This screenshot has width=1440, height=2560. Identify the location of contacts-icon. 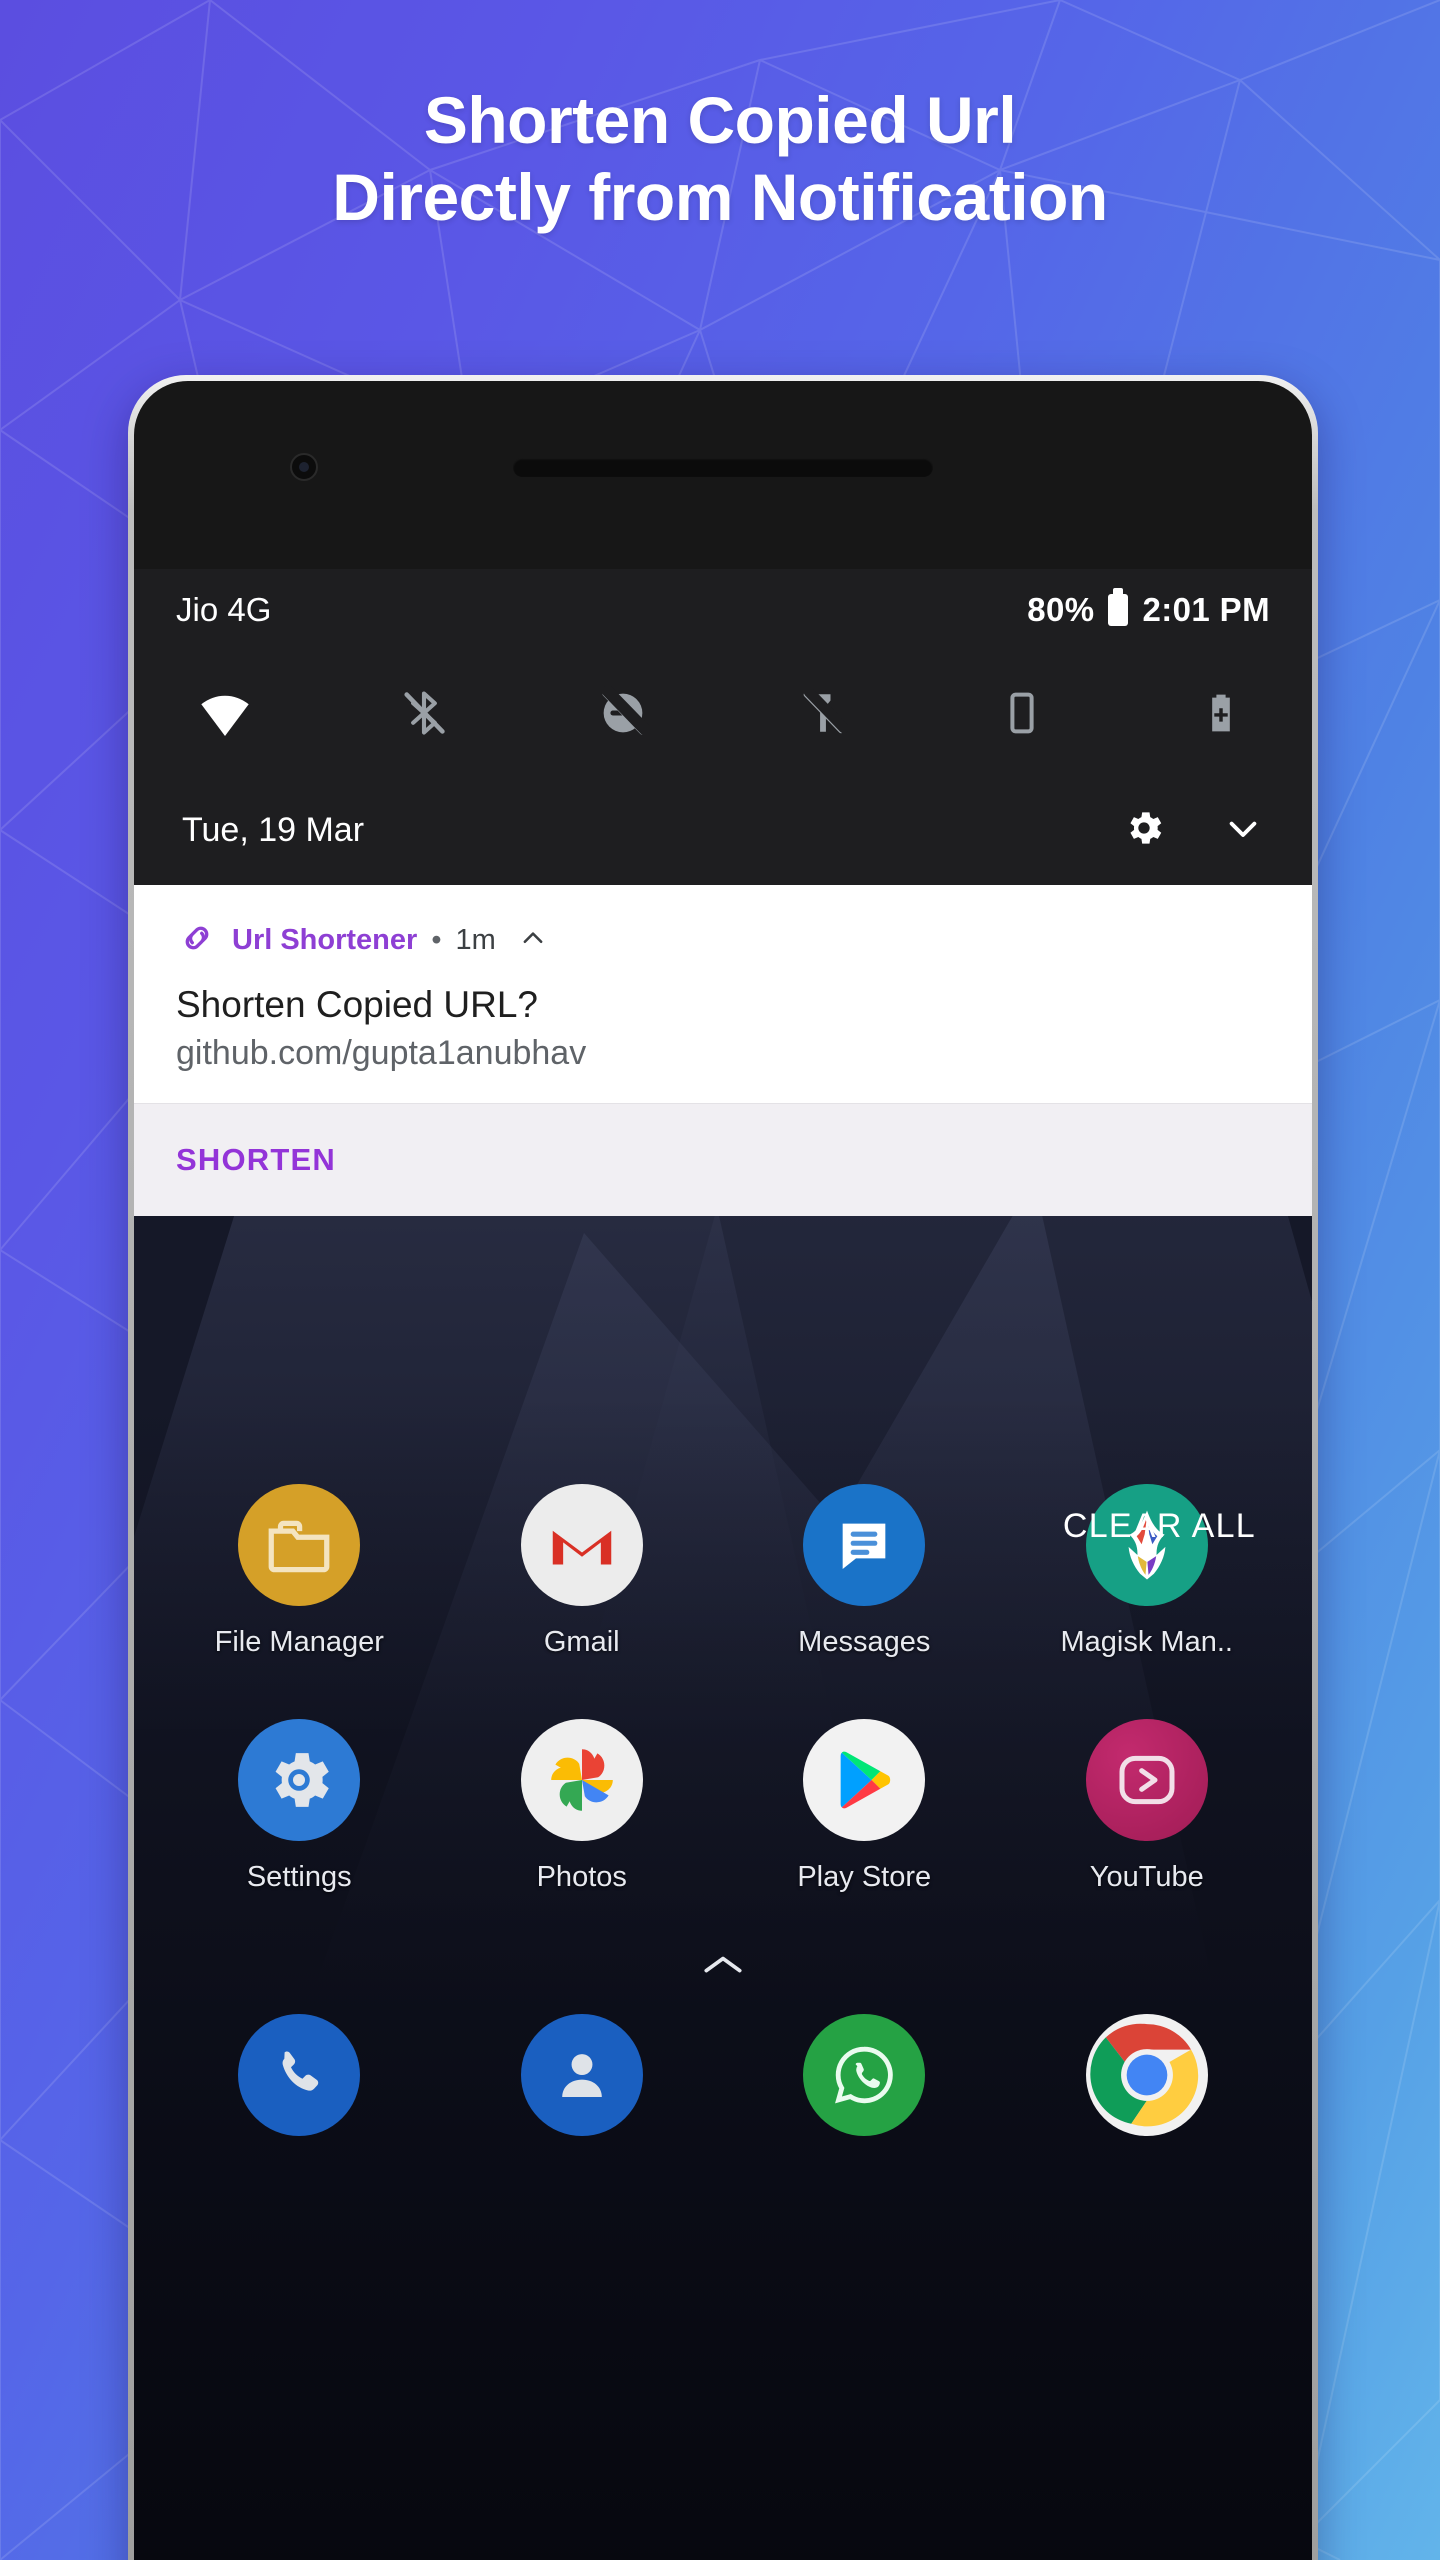
(581, 2075).